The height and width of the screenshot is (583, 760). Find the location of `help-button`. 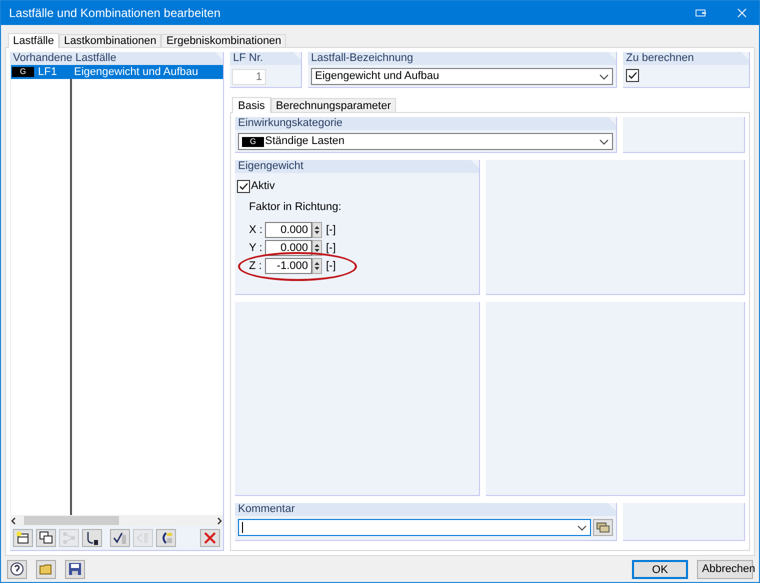

help-button is located at coordinates (17, 569).